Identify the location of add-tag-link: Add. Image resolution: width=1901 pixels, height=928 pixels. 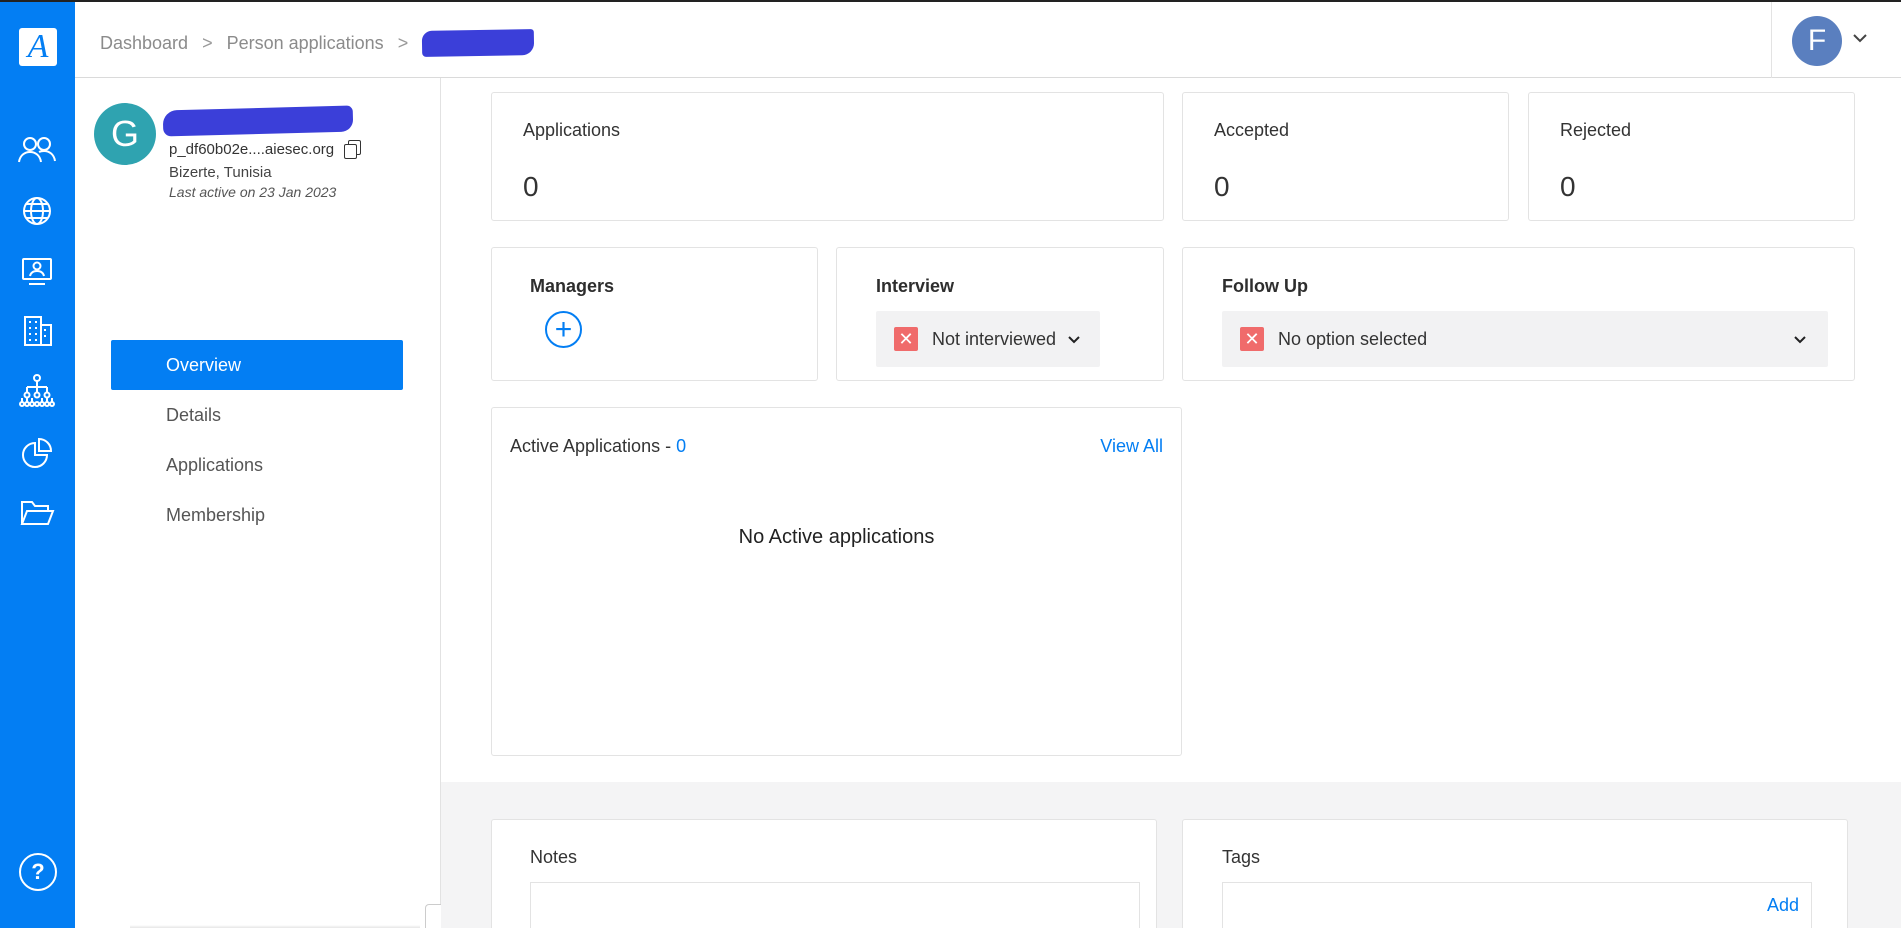
(1783, 905).